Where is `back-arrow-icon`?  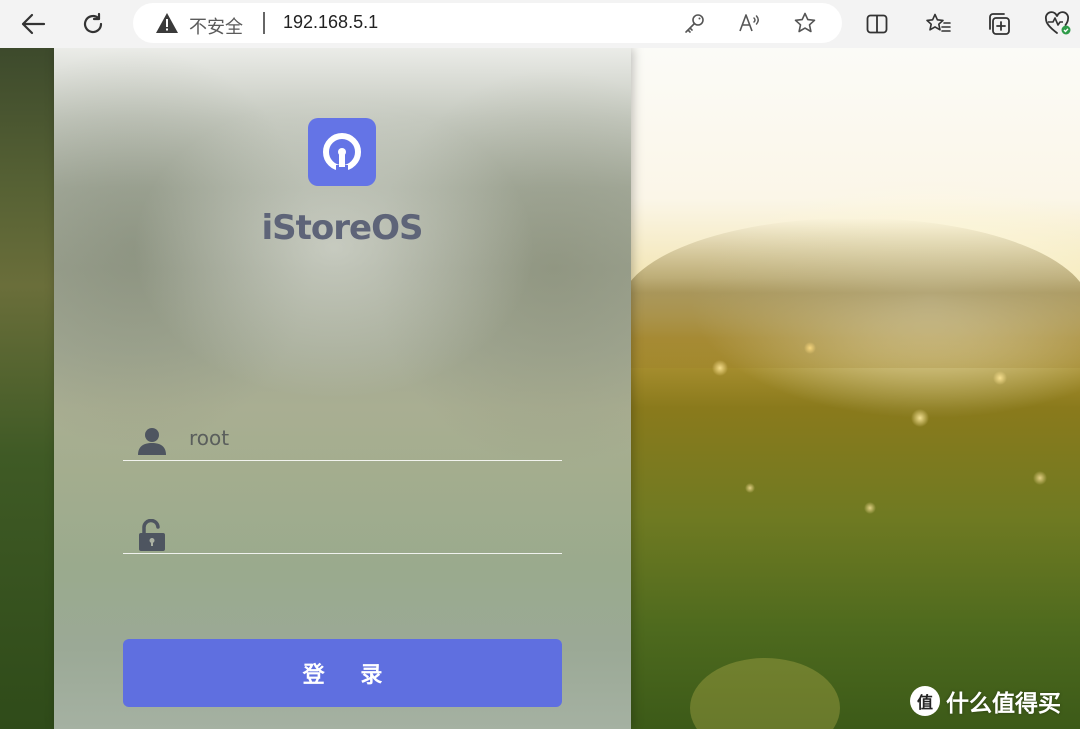
back-arrow-icon is located at coordinates (33, 24).